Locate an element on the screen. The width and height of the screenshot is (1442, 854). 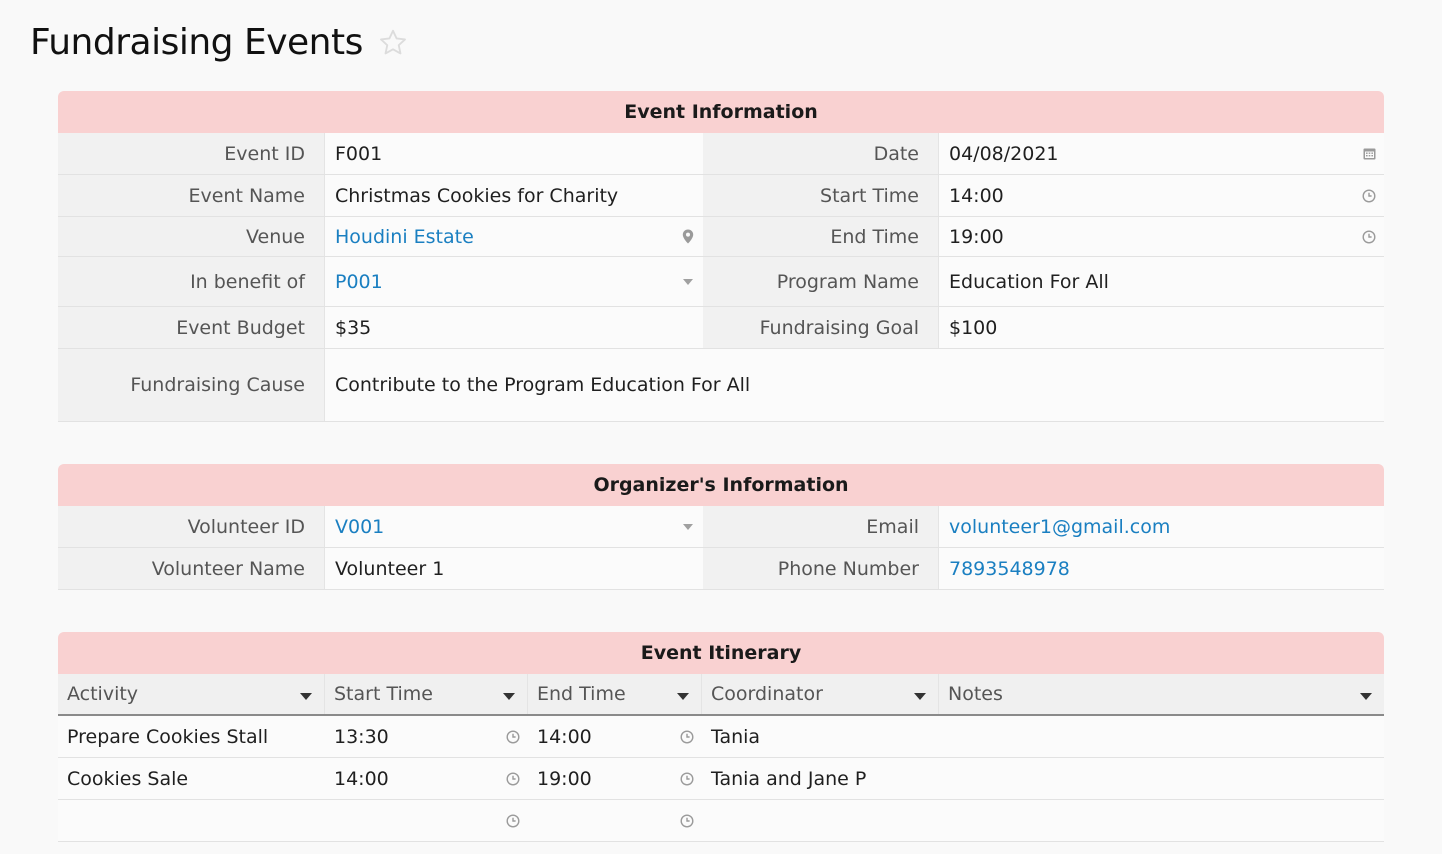
coordinator-cell: Tania is located at coordinates (820, 736).